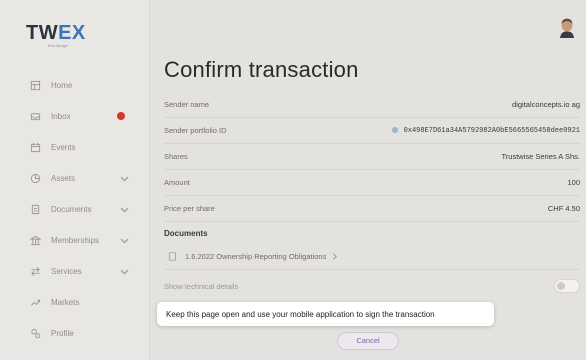  I want to click on documents-icon, so click(35, 209).